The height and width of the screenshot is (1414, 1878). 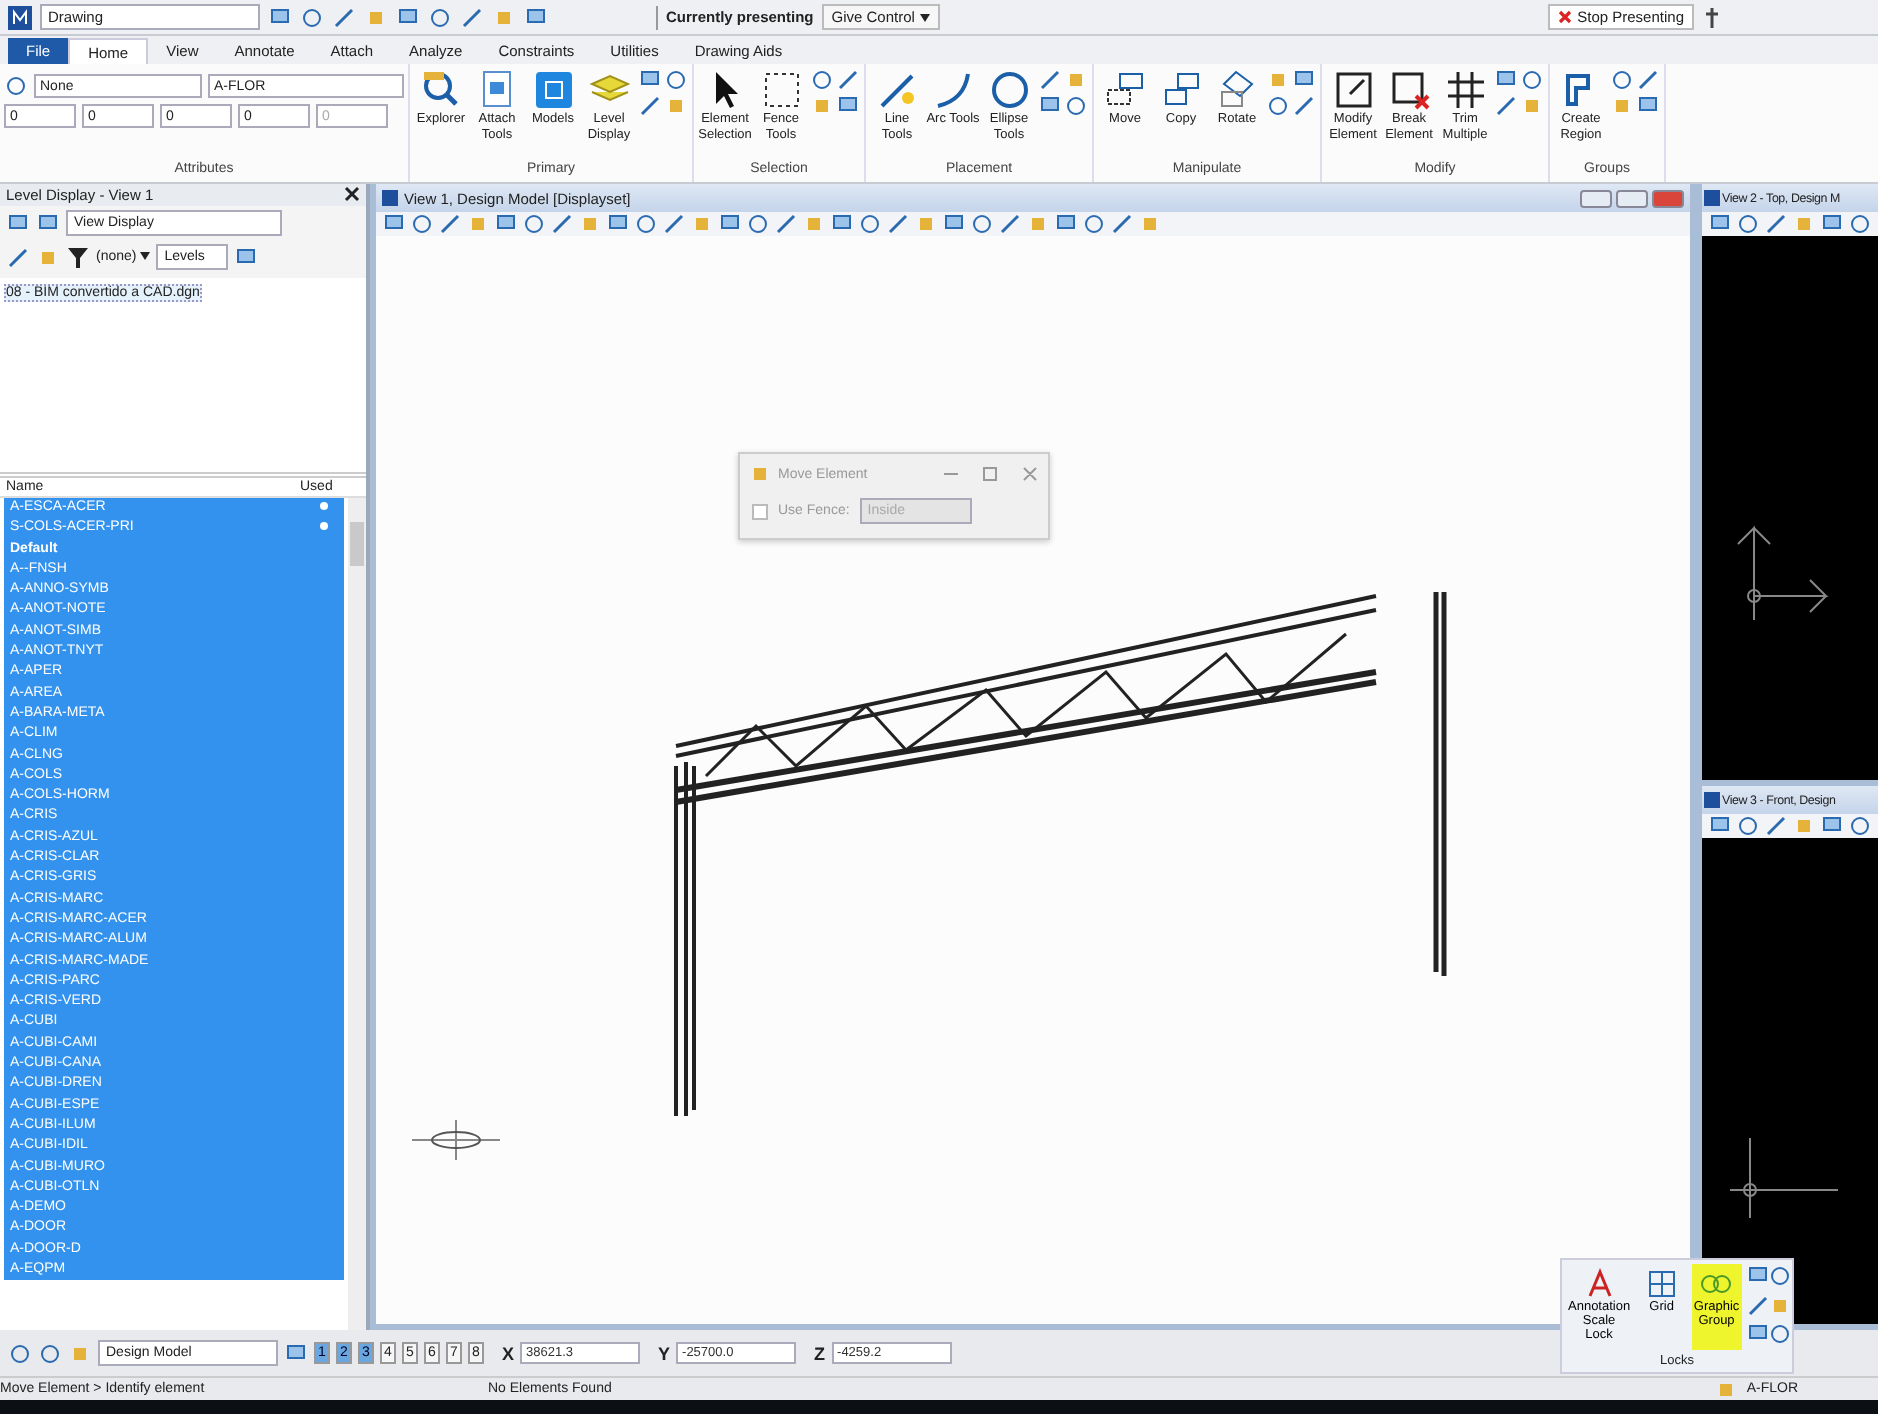 What do you see at coordinates (1237, 90) in the screenshot?
I see `diamond-icon` at bounding box center [1237, 90].